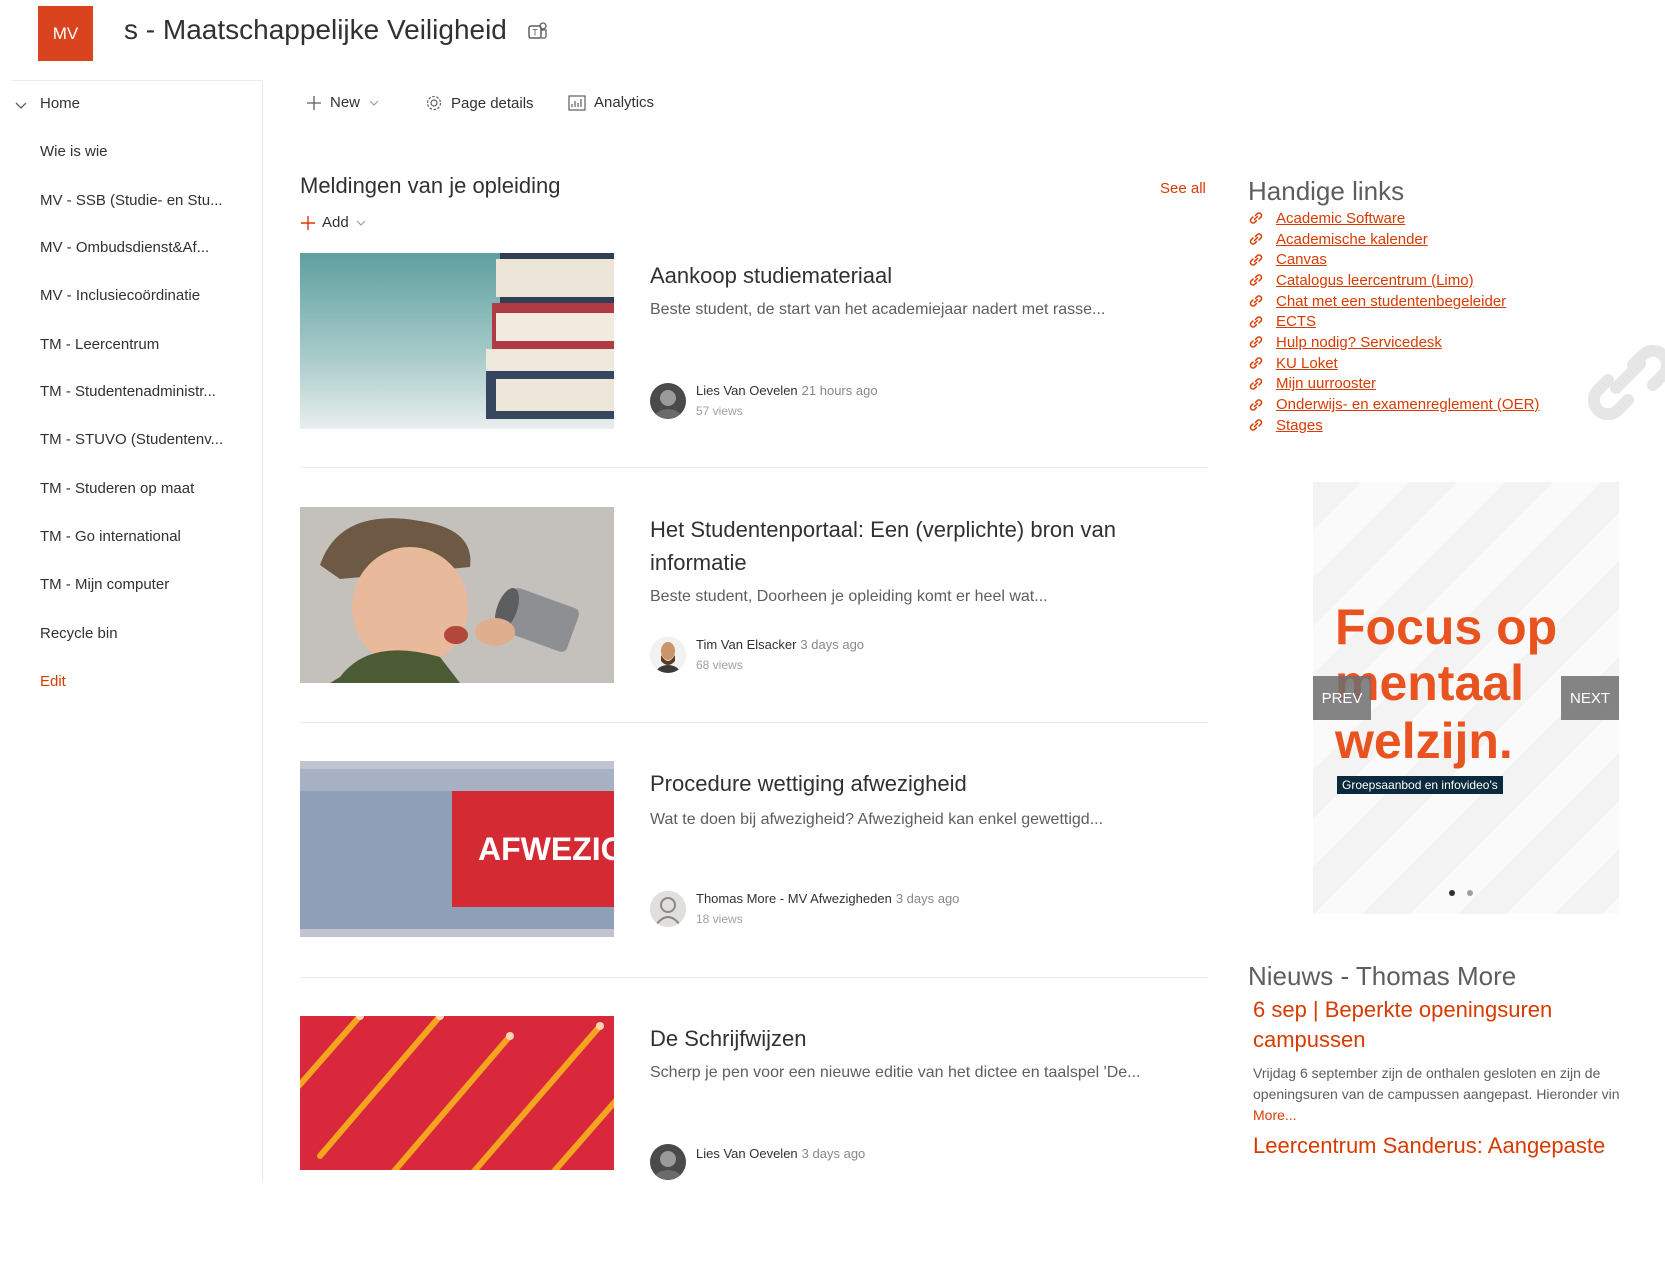  What do you see at coordinates (99, 344) in the screenshot?
I see `nav-item-tm-leercentrum: TM - Leercentrum` at bounding box center [99, 344].